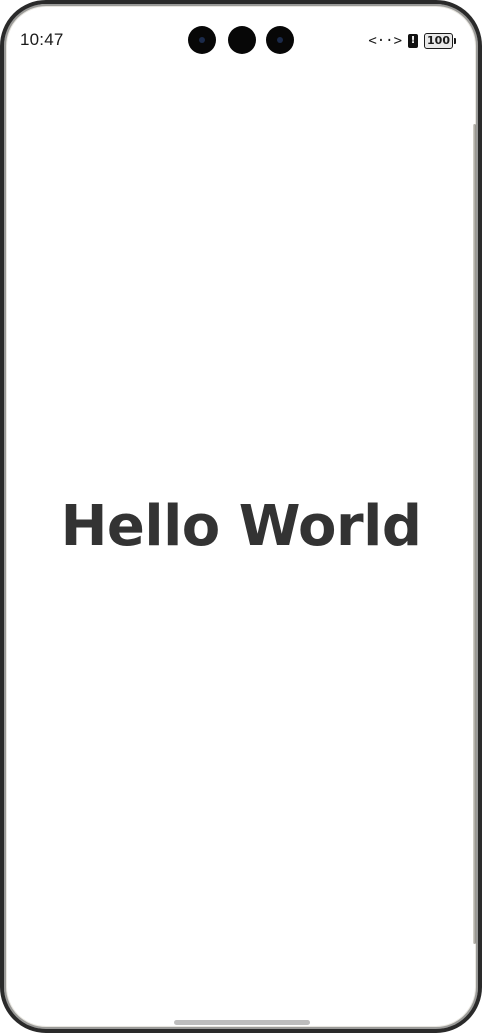  I want to click on hello-world-text: Hello World, so click(241, 526).